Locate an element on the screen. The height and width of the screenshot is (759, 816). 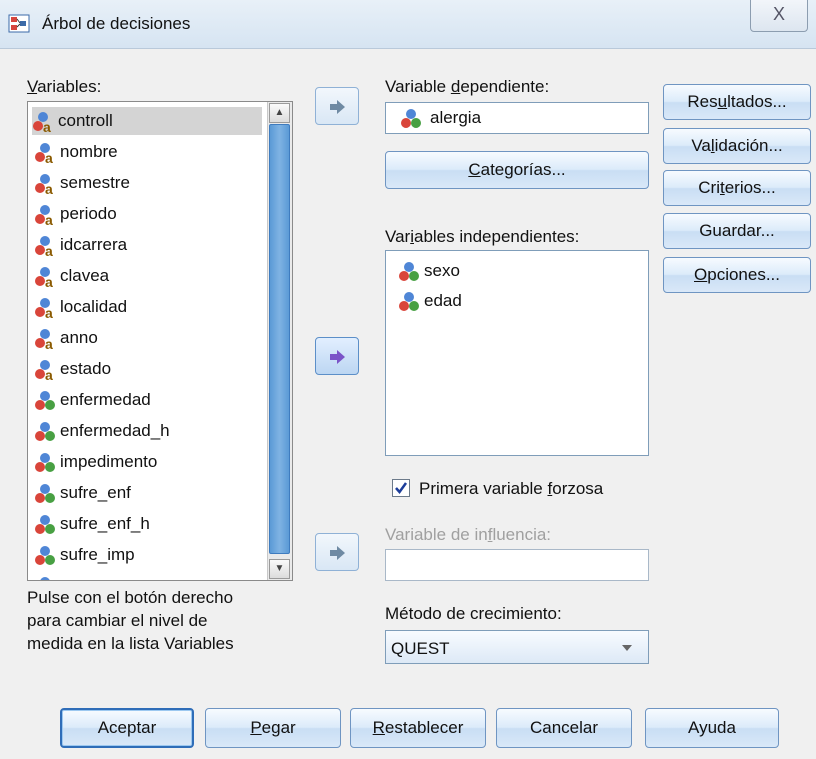
variable-list-item: a clavea is located at coordinates (71, 276).